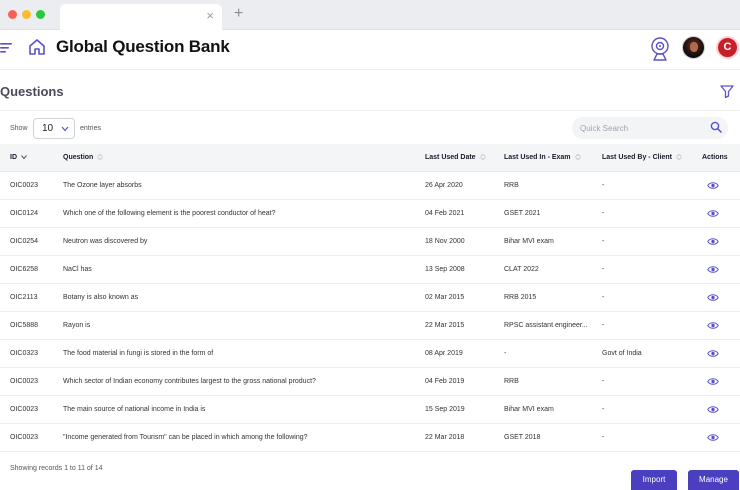  Describe the element at coordinates (522, 437) in the screenshot. I see `cell-last-used-exam: GSET 2018` at that location.